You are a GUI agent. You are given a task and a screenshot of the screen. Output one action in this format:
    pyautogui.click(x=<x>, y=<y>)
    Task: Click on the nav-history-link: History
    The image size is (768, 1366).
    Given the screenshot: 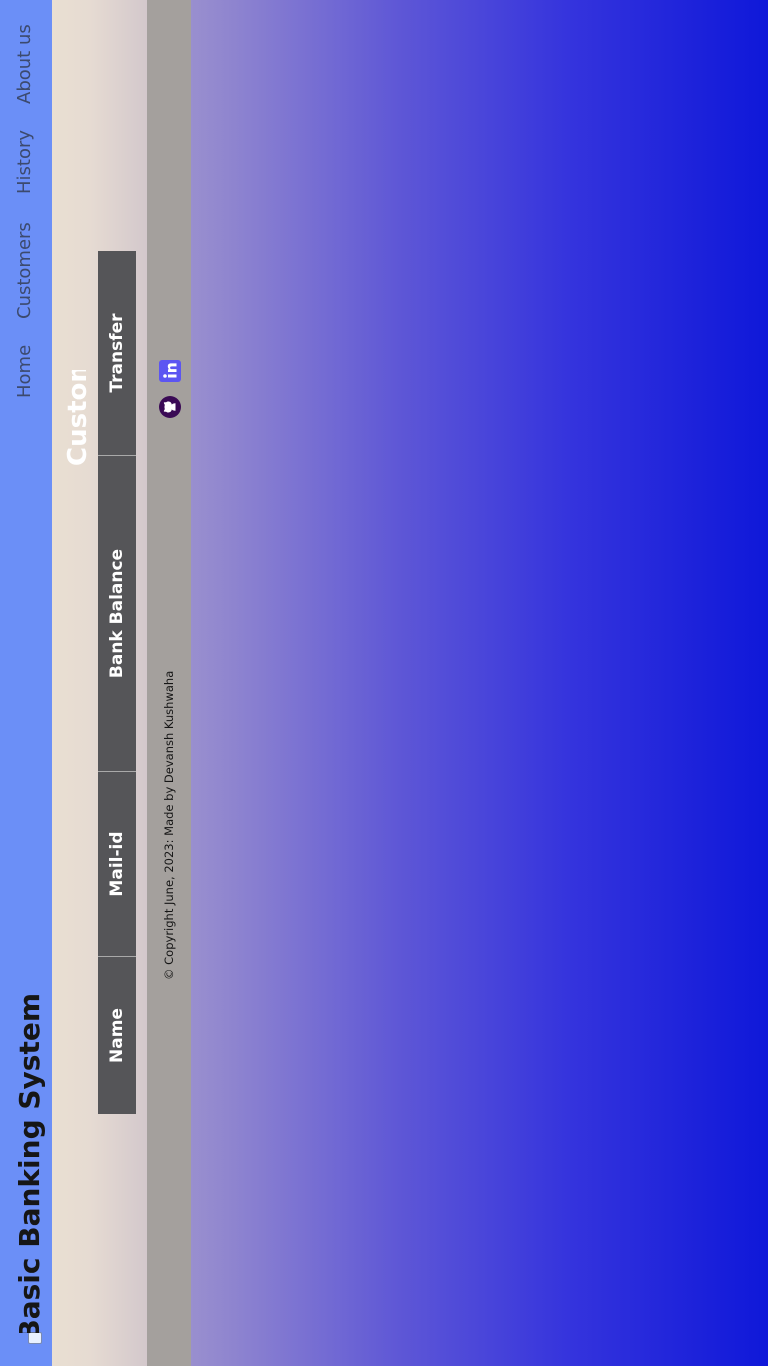 What is the action you would take?
    pyautogui.click(x=25, y=162)
    